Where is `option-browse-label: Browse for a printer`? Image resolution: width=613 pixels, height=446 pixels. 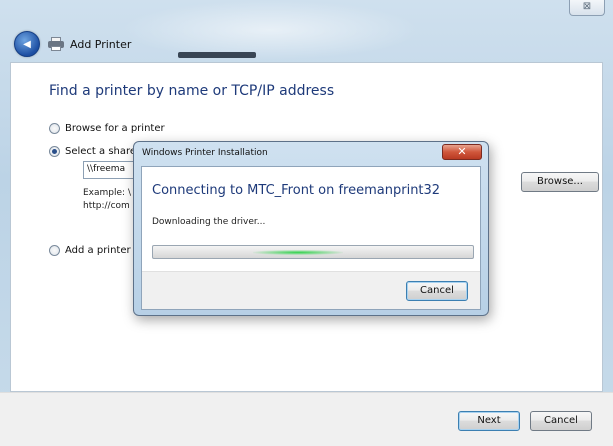
option-browse-label: Browse for a printer is located at coordinates (115, 128).